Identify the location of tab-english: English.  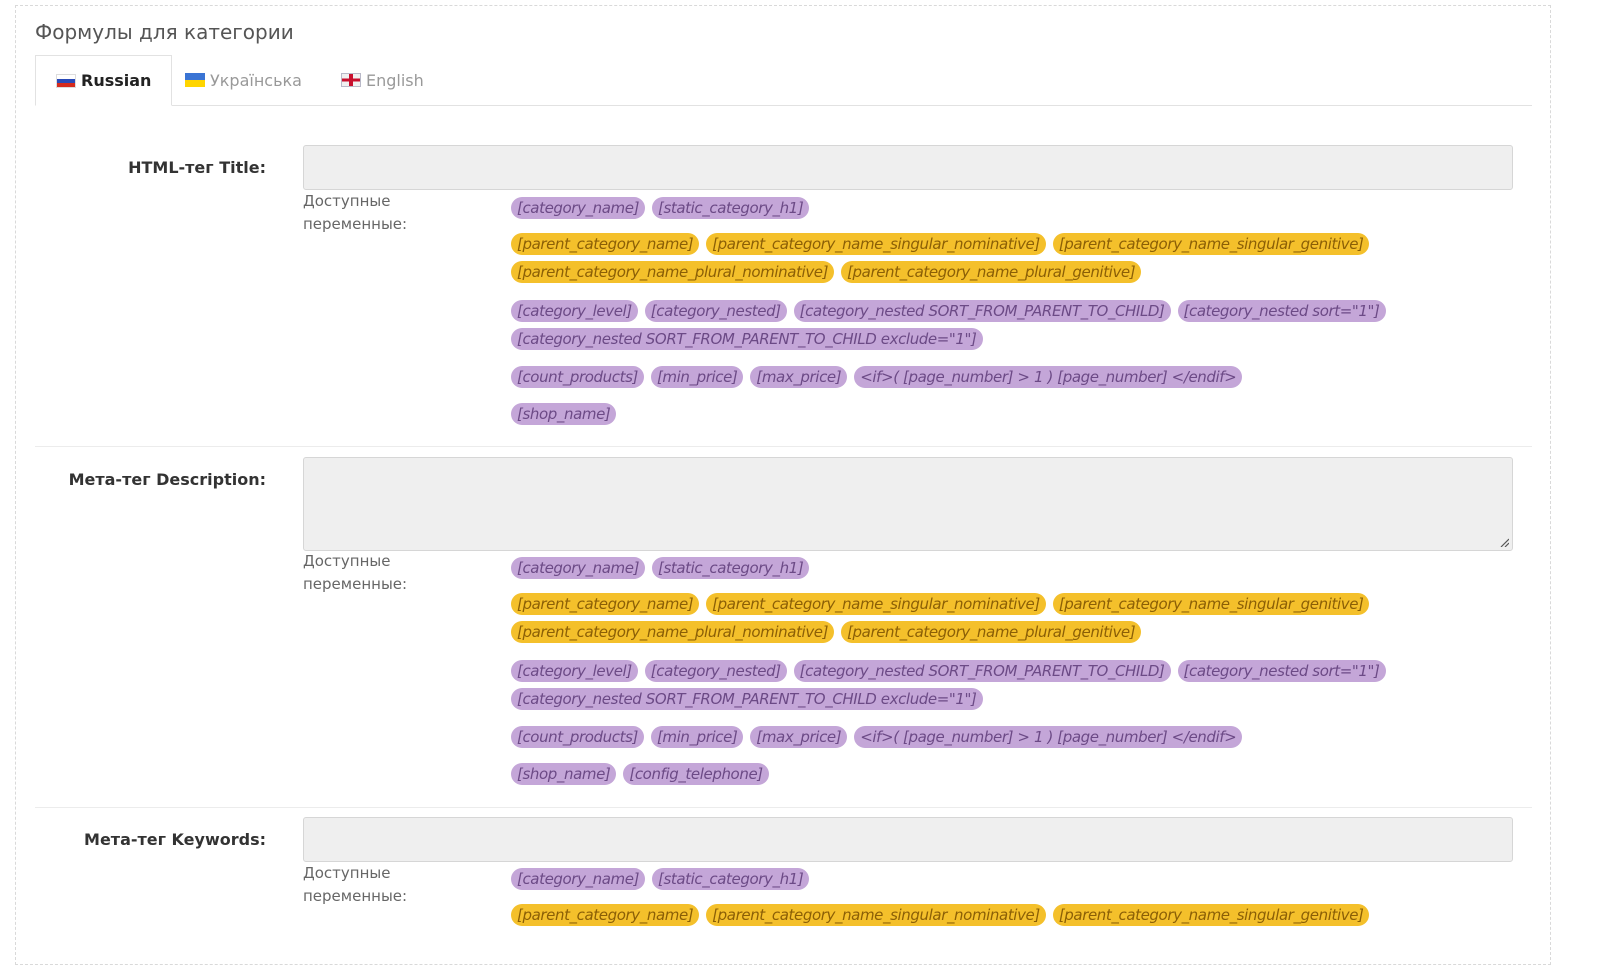
(382, 80).